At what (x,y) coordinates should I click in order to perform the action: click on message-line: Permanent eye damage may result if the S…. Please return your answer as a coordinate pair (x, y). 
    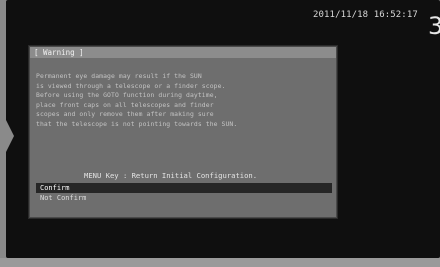
    Looking at the image, I should click on (119, 76).